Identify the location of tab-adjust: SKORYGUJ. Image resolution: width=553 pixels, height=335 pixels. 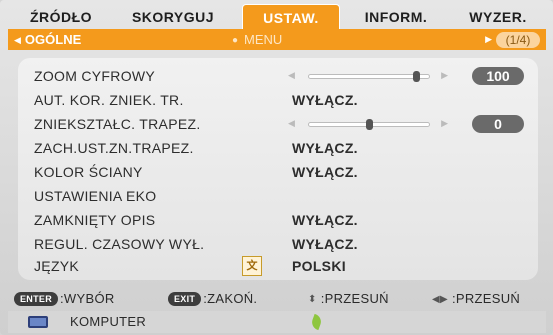
(173, 17).